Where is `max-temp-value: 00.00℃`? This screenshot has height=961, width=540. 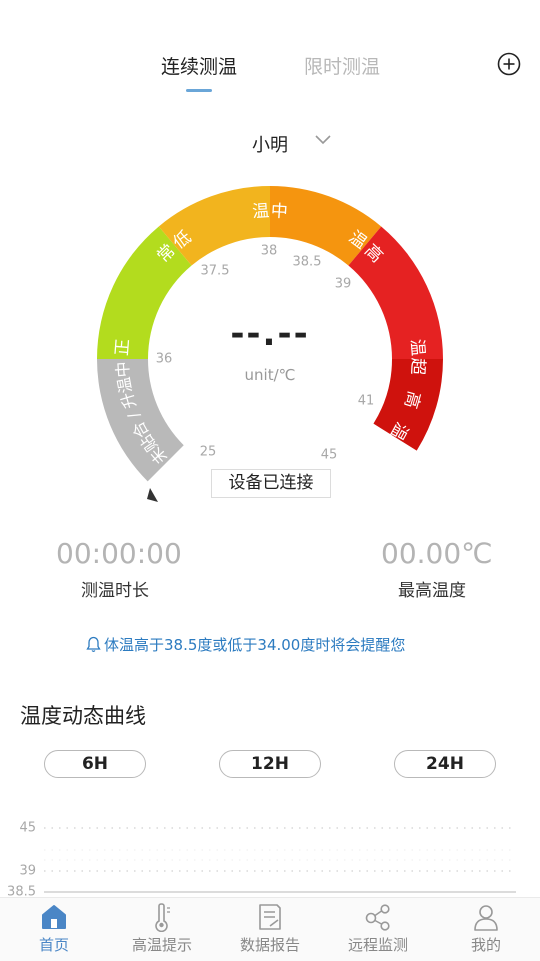
max-temp-value: 00.00℃ is located at coordinates (437, 553).